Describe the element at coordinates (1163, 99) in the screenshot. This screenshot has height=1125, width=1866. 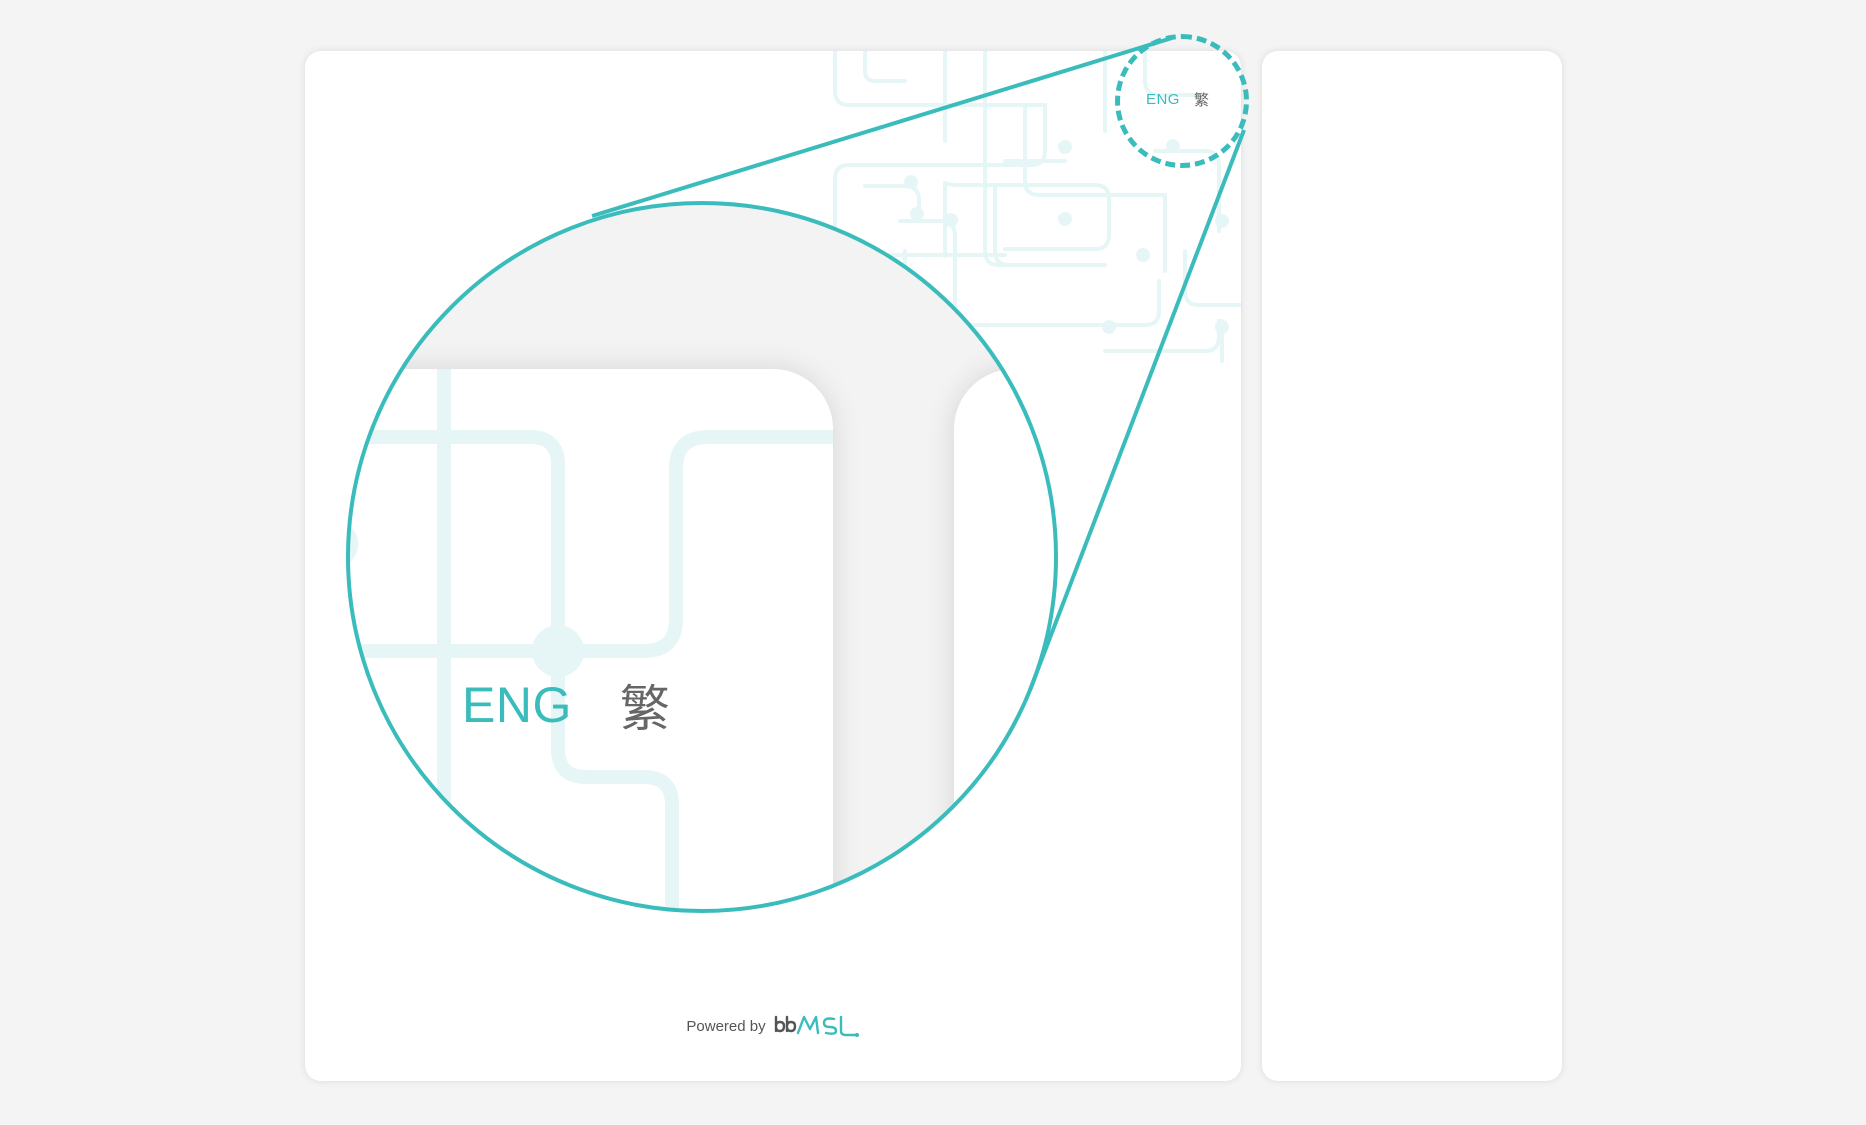
I see `lang-english-button: ENG` at that location.